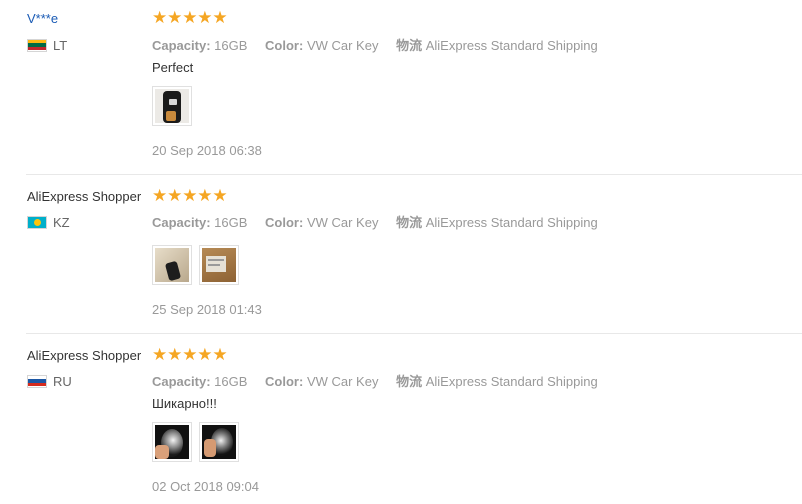 The image size is (802, 504). What do you see at coordinates (42, 19) in the screenshot?
I see `reviewer-name: V***e` at bounding box center [42, 19].